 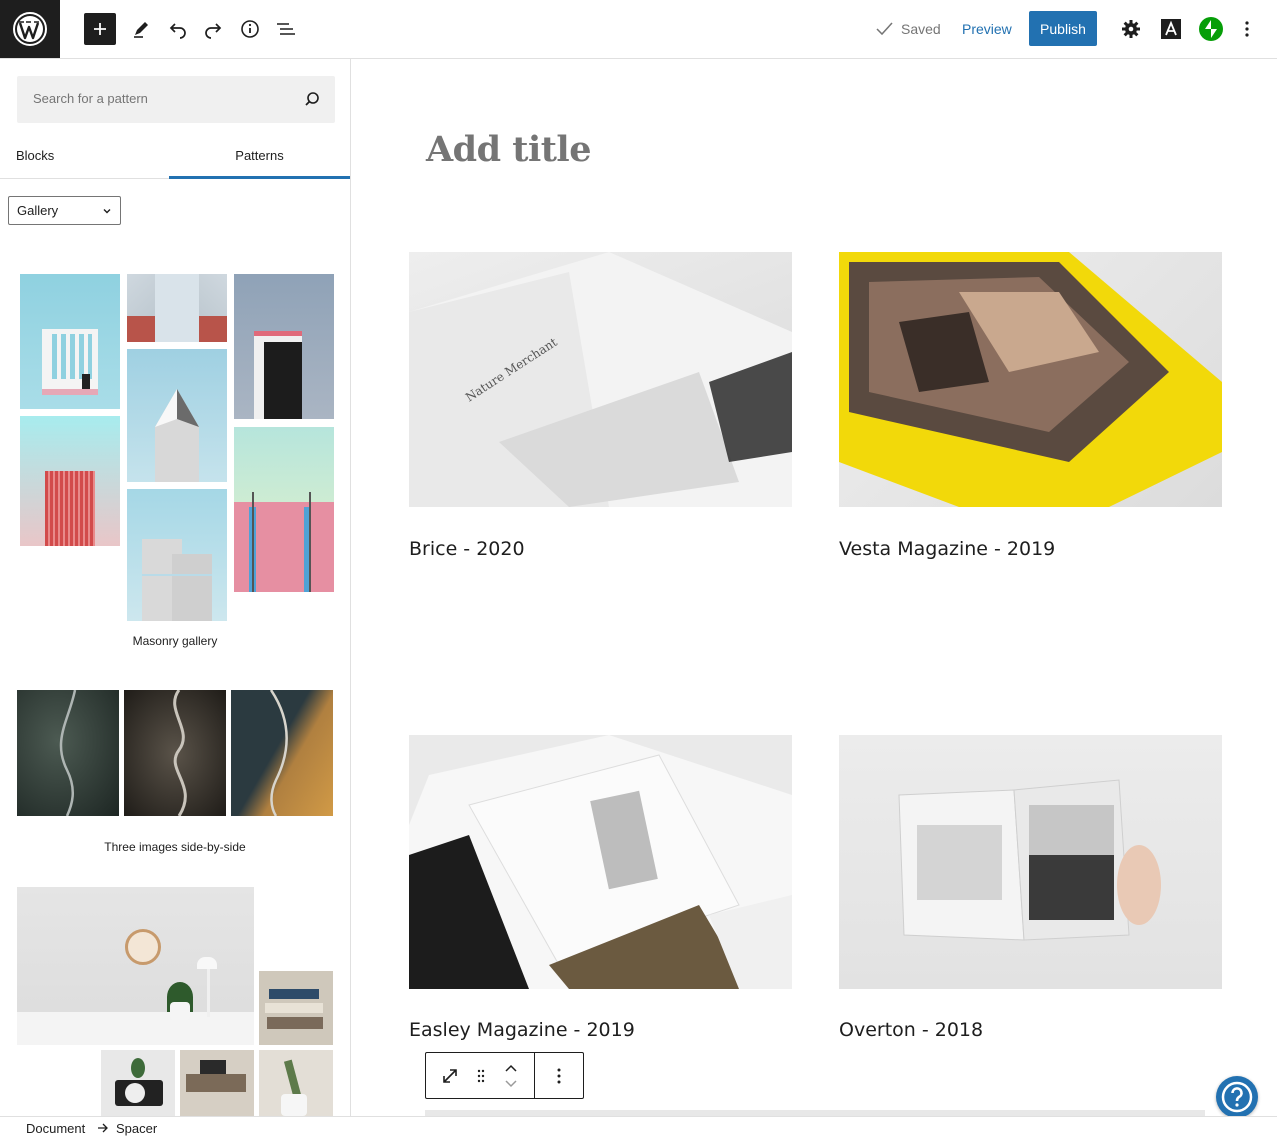 I want to click on font-a-icon, so click(x=1171, y=29).